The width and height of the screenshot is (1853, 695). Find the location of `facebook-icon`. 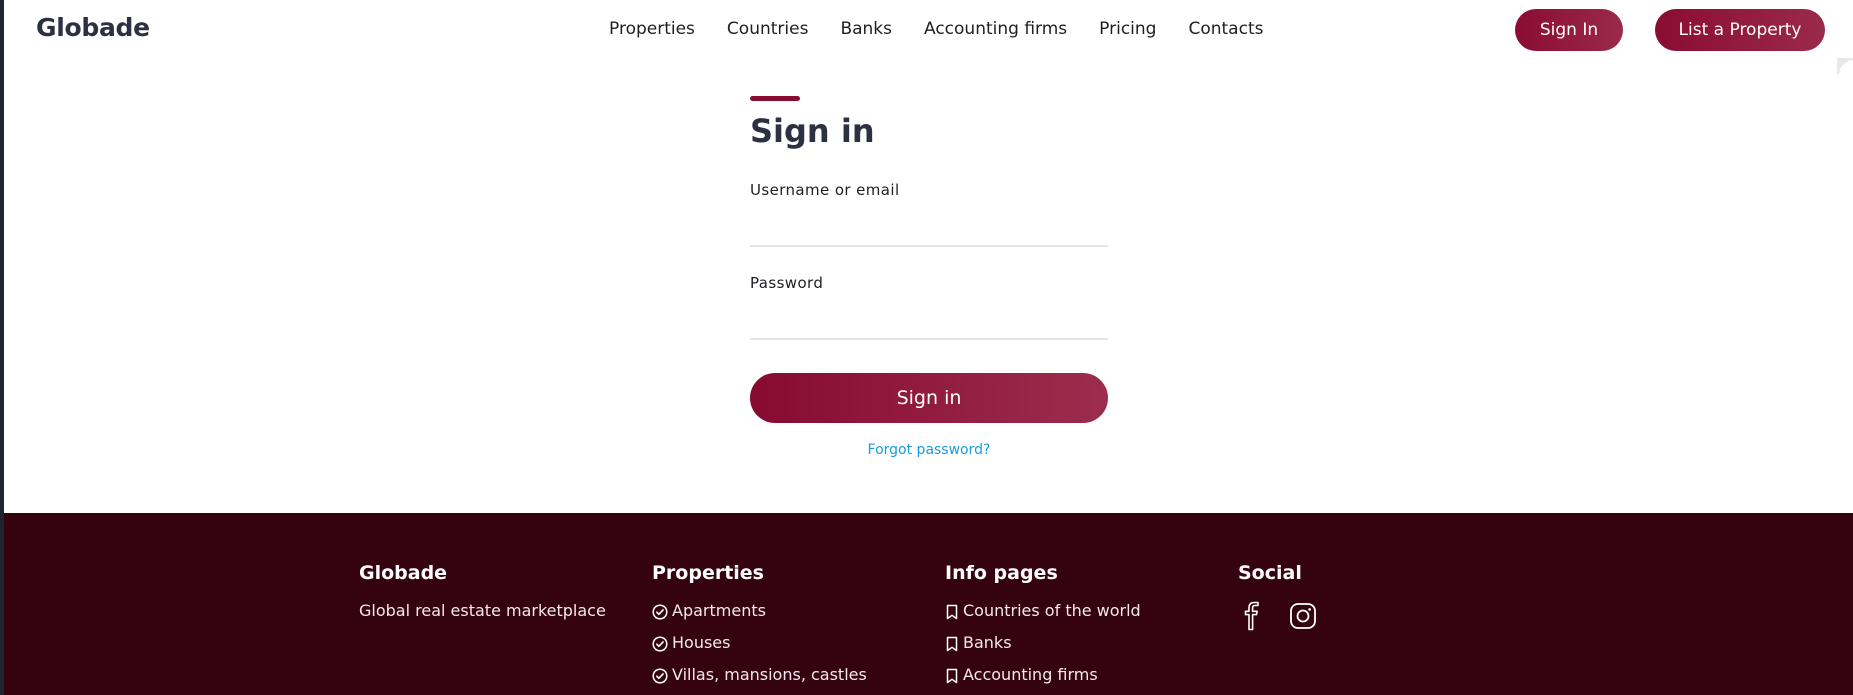

facebook-icon is located at coordinates (1252, 616).